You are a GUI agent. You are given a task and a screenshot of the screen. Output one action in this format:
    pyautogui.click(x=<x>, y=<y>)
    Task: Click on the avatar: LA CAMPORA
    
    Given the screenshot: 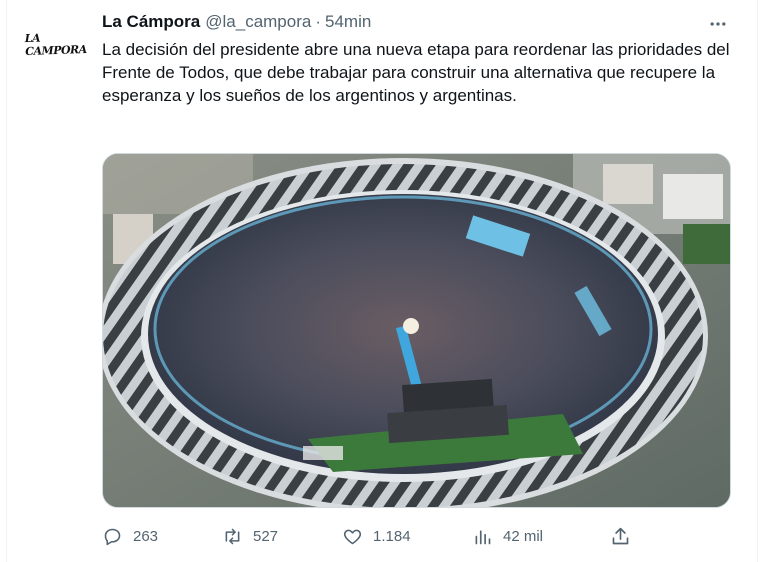 What is the action you would take?
    pyautogui.click(x=56, y=44)
    